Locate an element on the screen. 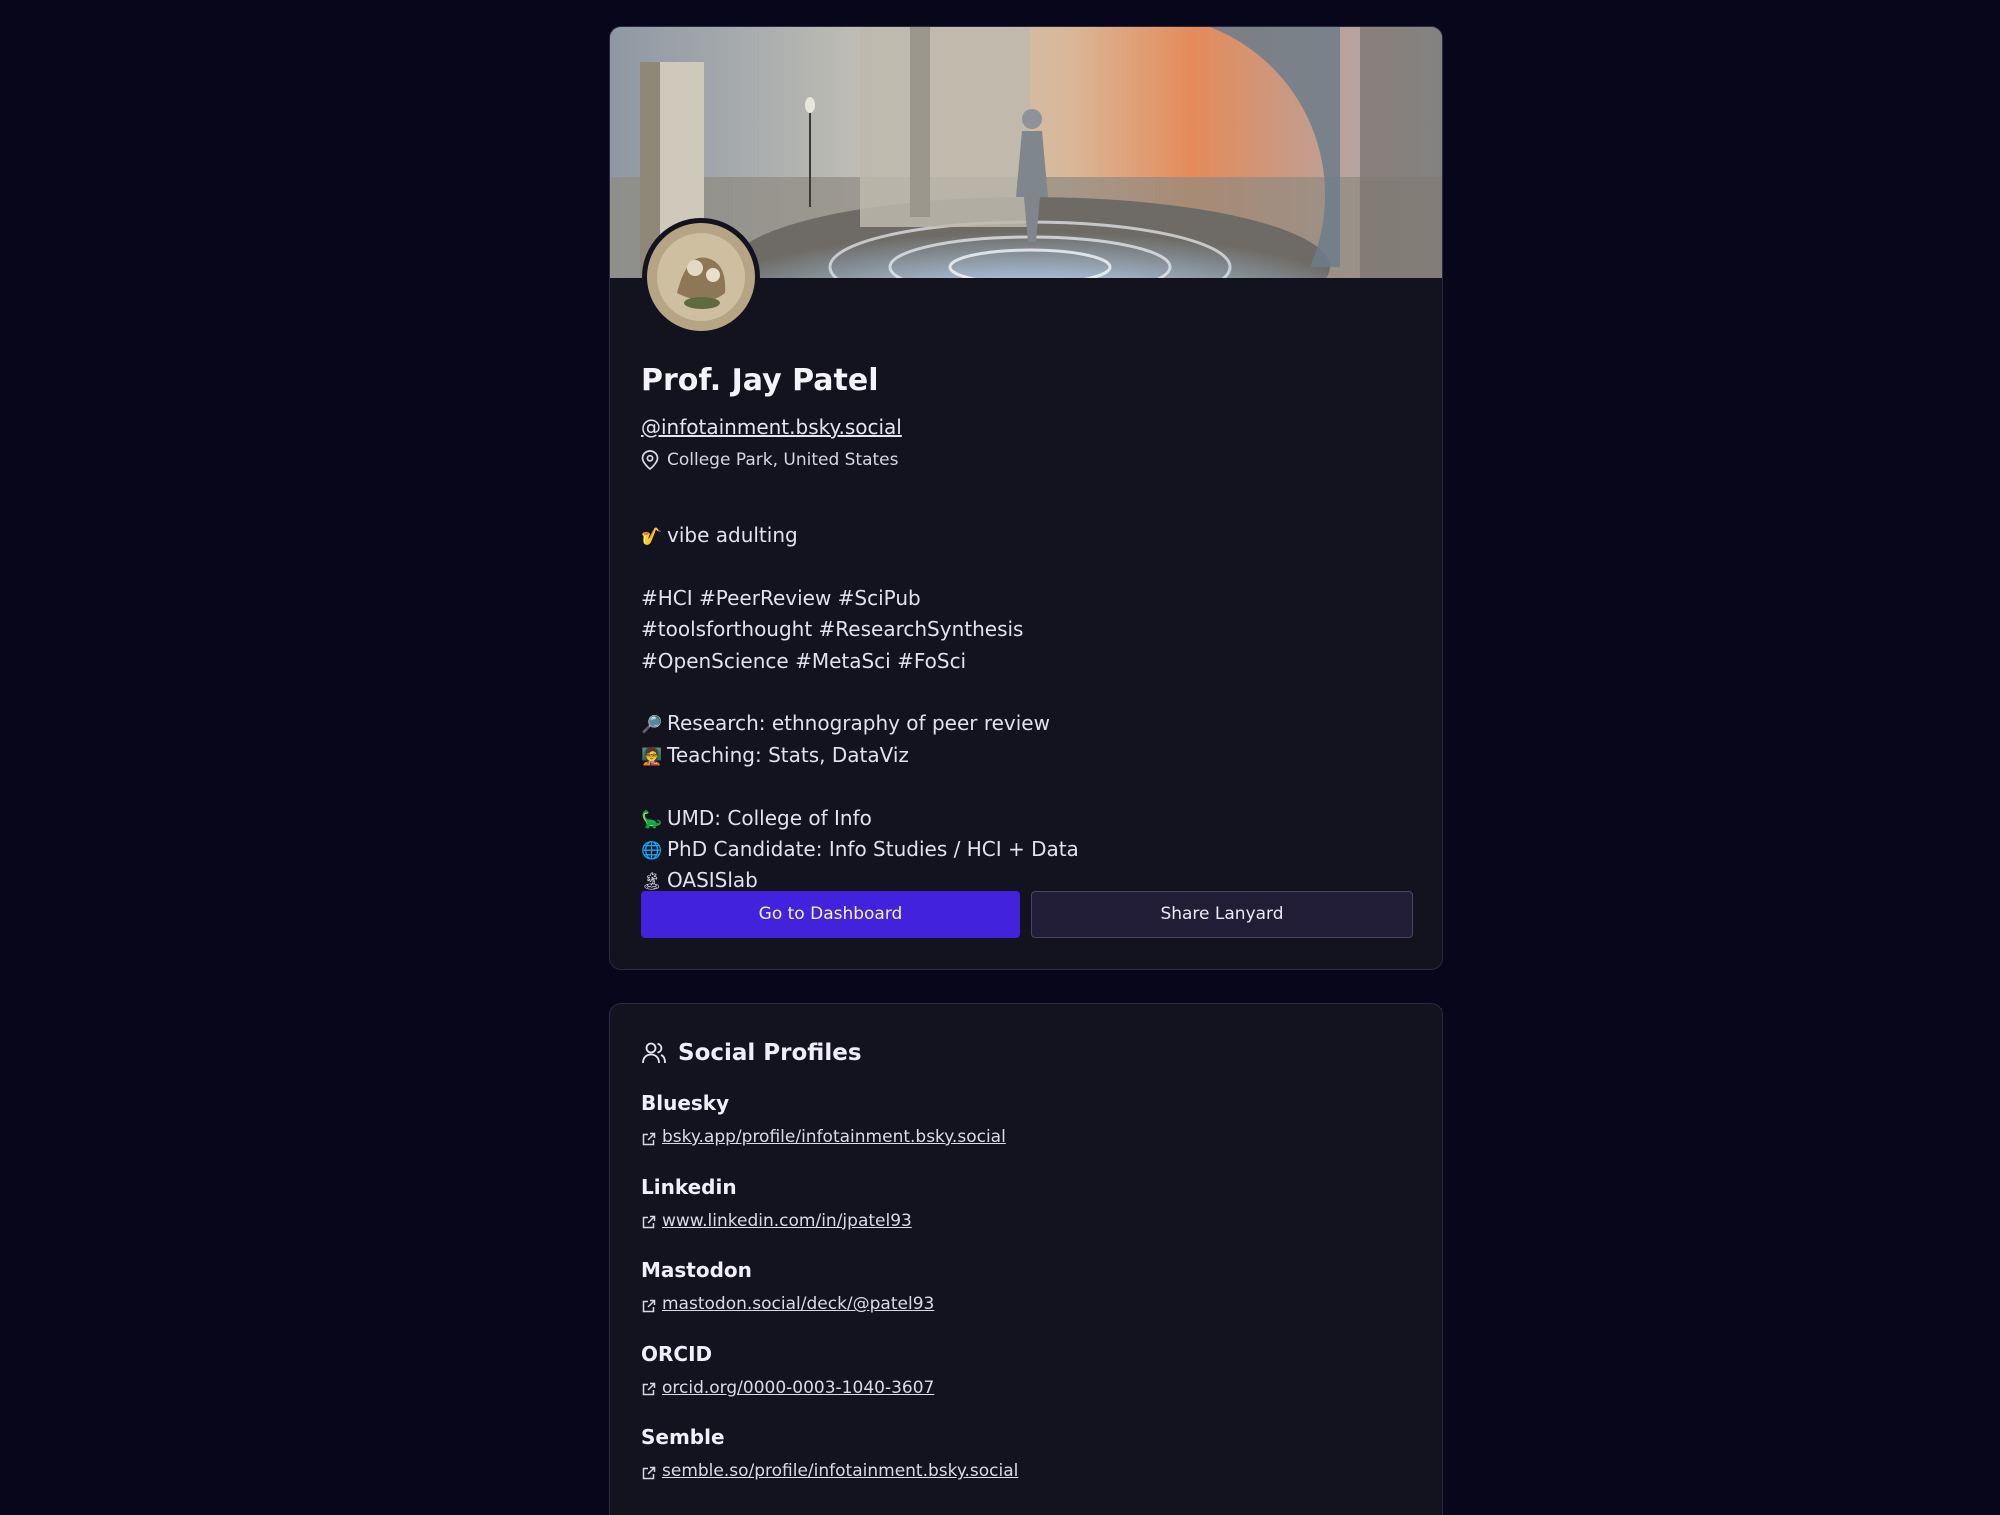 The height and width of the screenshot is (1515, 2000). bio-line-text: OASISlab is located at coordinates (712, 880).